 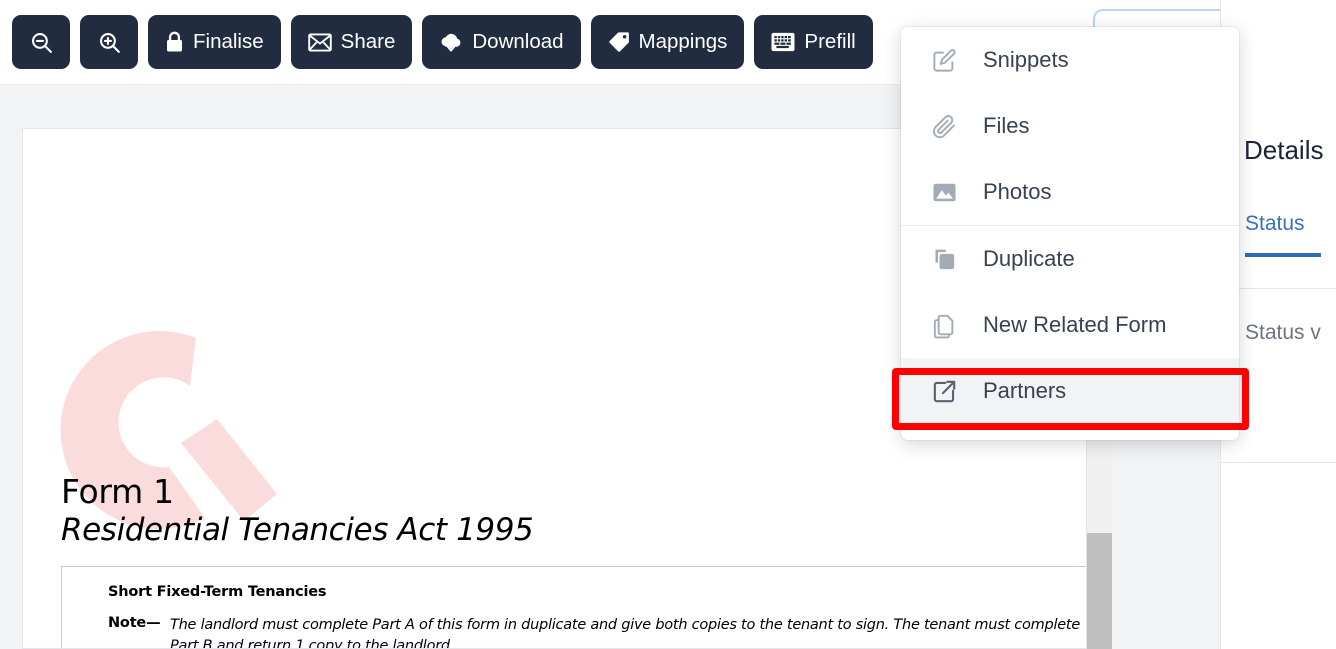 I want to click on mappings-label: Mappings, so click(x=683, y=41).